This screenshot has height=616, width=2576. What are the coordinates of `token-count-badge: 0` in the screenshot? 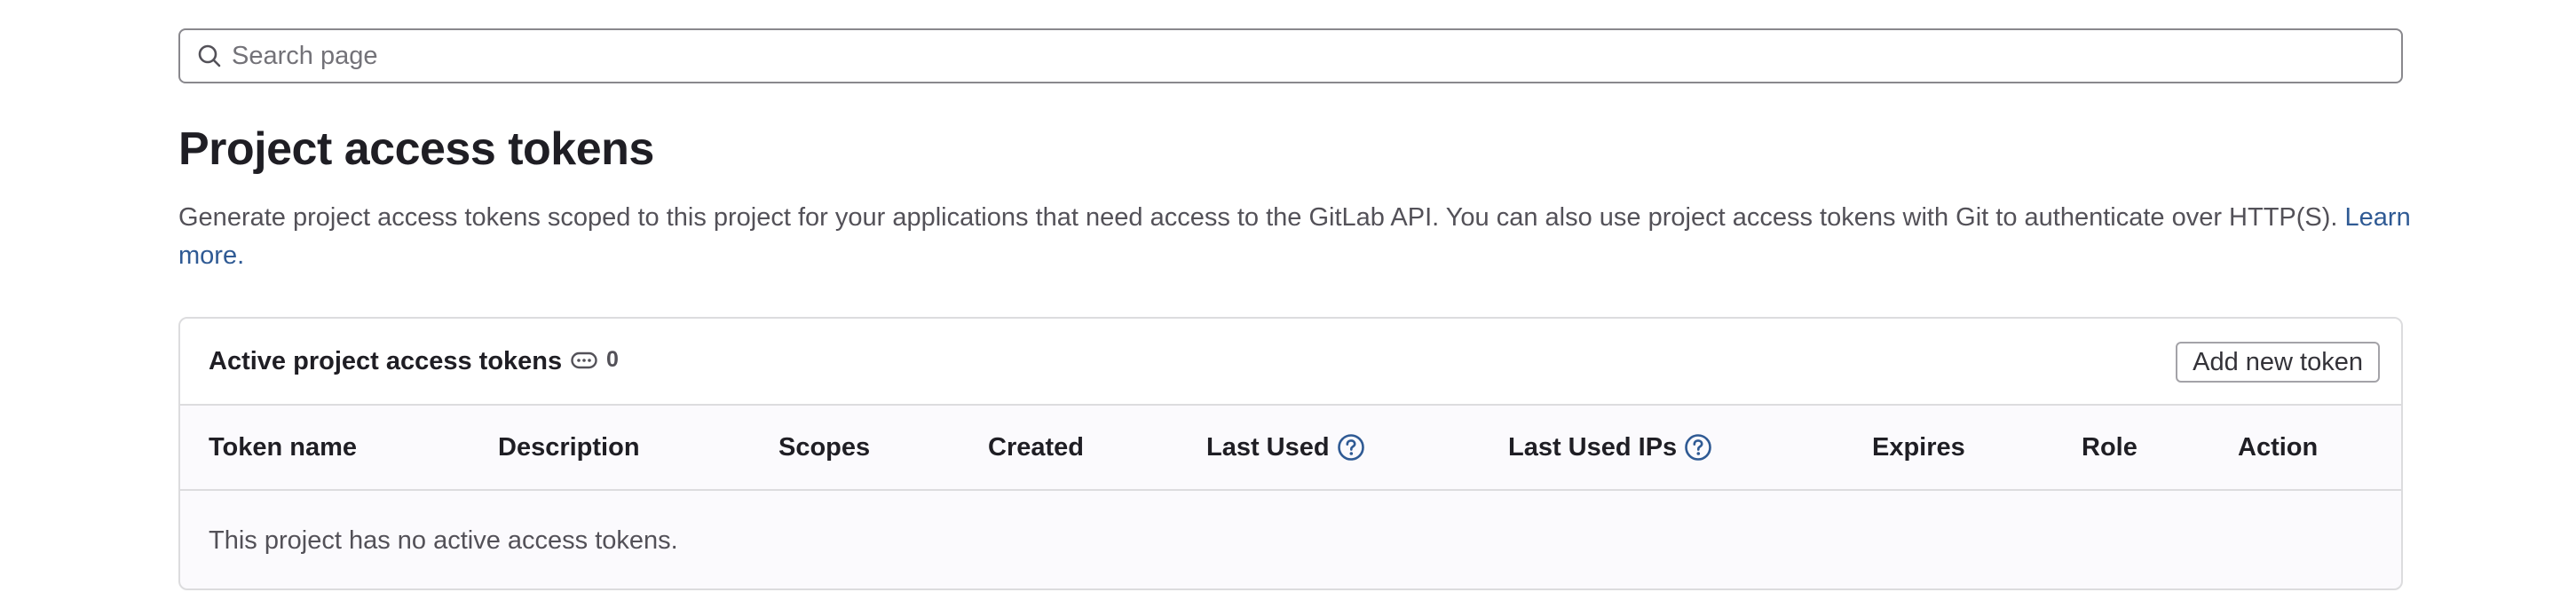 It's located at (595, 360).